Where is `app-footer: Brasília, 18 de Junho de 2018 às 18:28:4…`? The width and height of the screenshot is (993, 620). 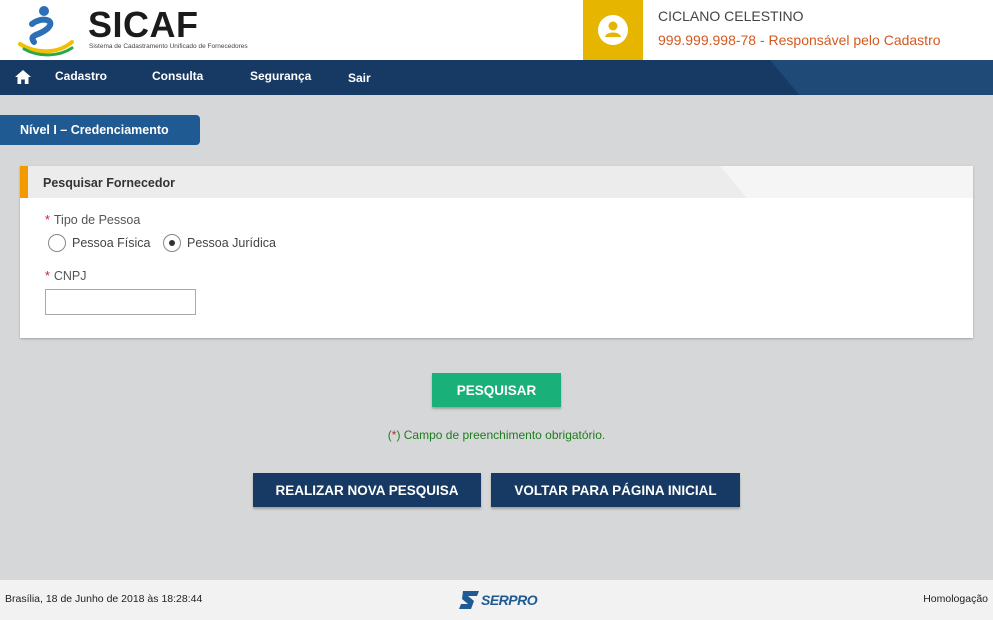
app-footer: Brasília, 18 de Junho de 2018 às 18:28:4… is located at coordinates (496, 600).